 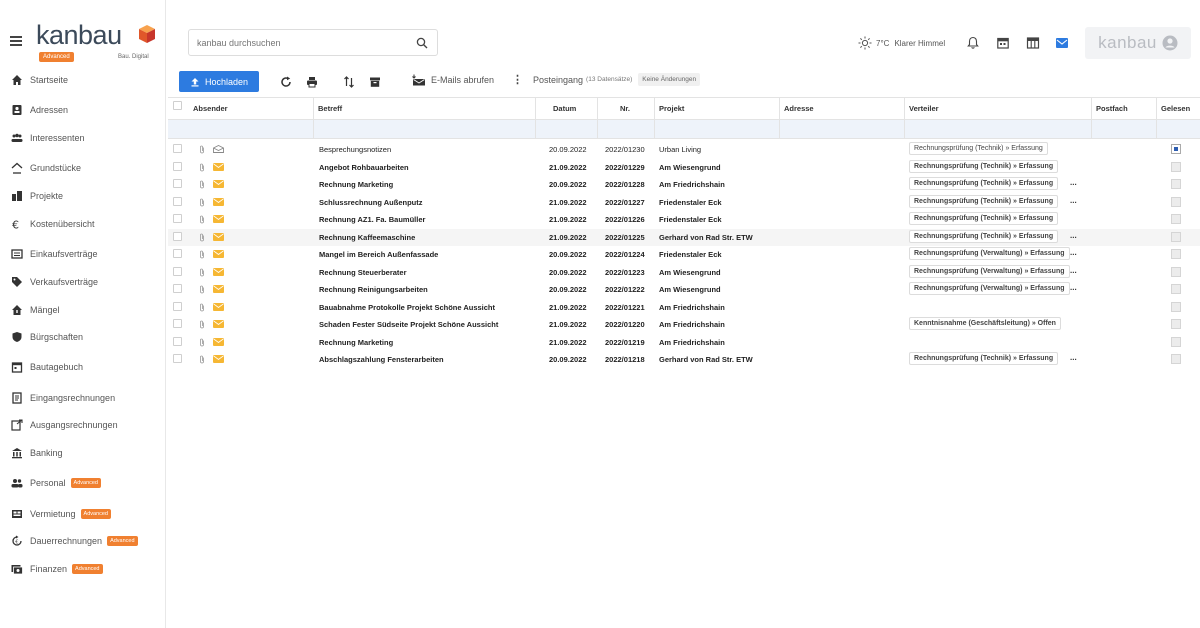 What do you see at coordinates (356, 342) in the screenshot?
I see `row-subject: Rechnung Marketing` at bounding box center [356, 342].